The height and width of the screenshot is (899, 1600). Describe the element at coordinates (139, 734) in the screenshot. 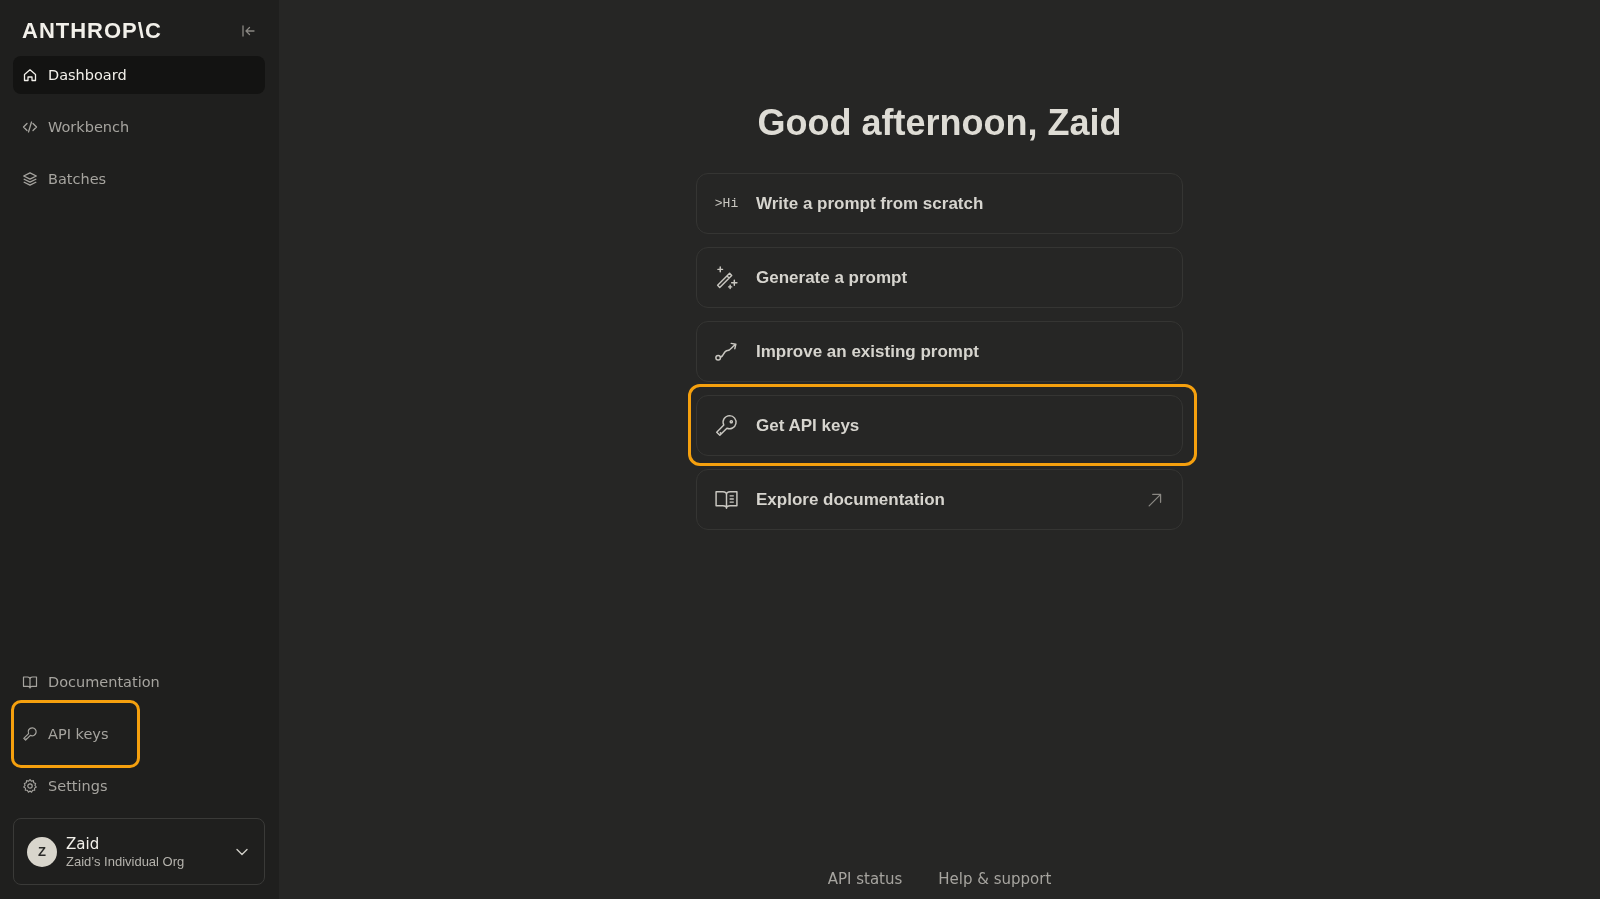

I see `nav-item: API keys` at that location.